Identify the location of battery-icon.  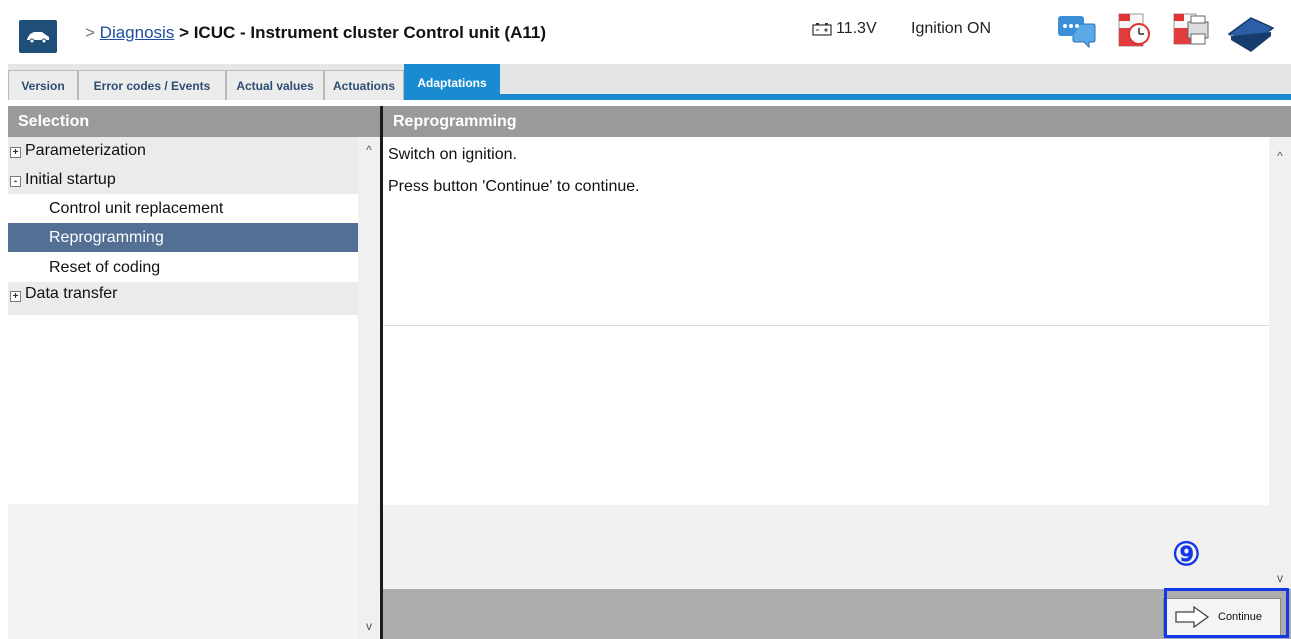
(822, 29).